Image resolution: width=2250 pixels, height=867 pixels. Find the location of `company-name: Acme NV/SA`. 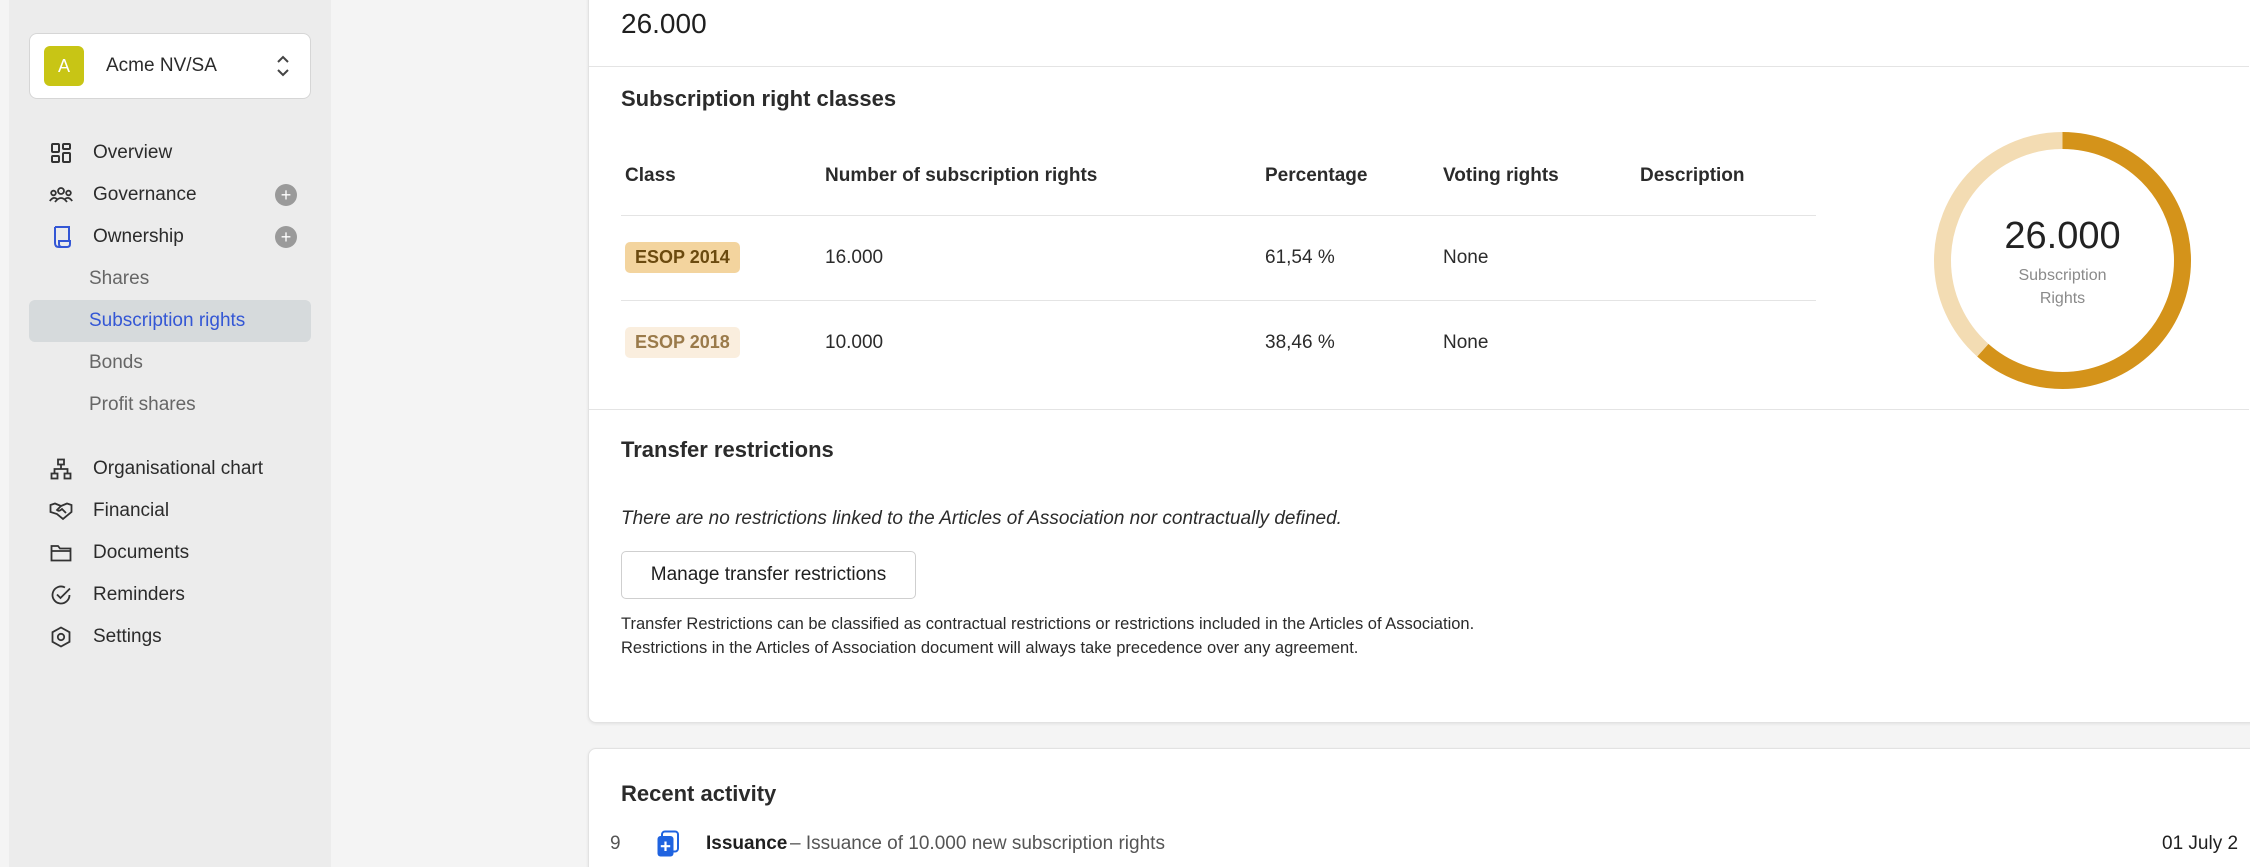

company-name: Acme NV/SA is located at coordinates (161, 65).